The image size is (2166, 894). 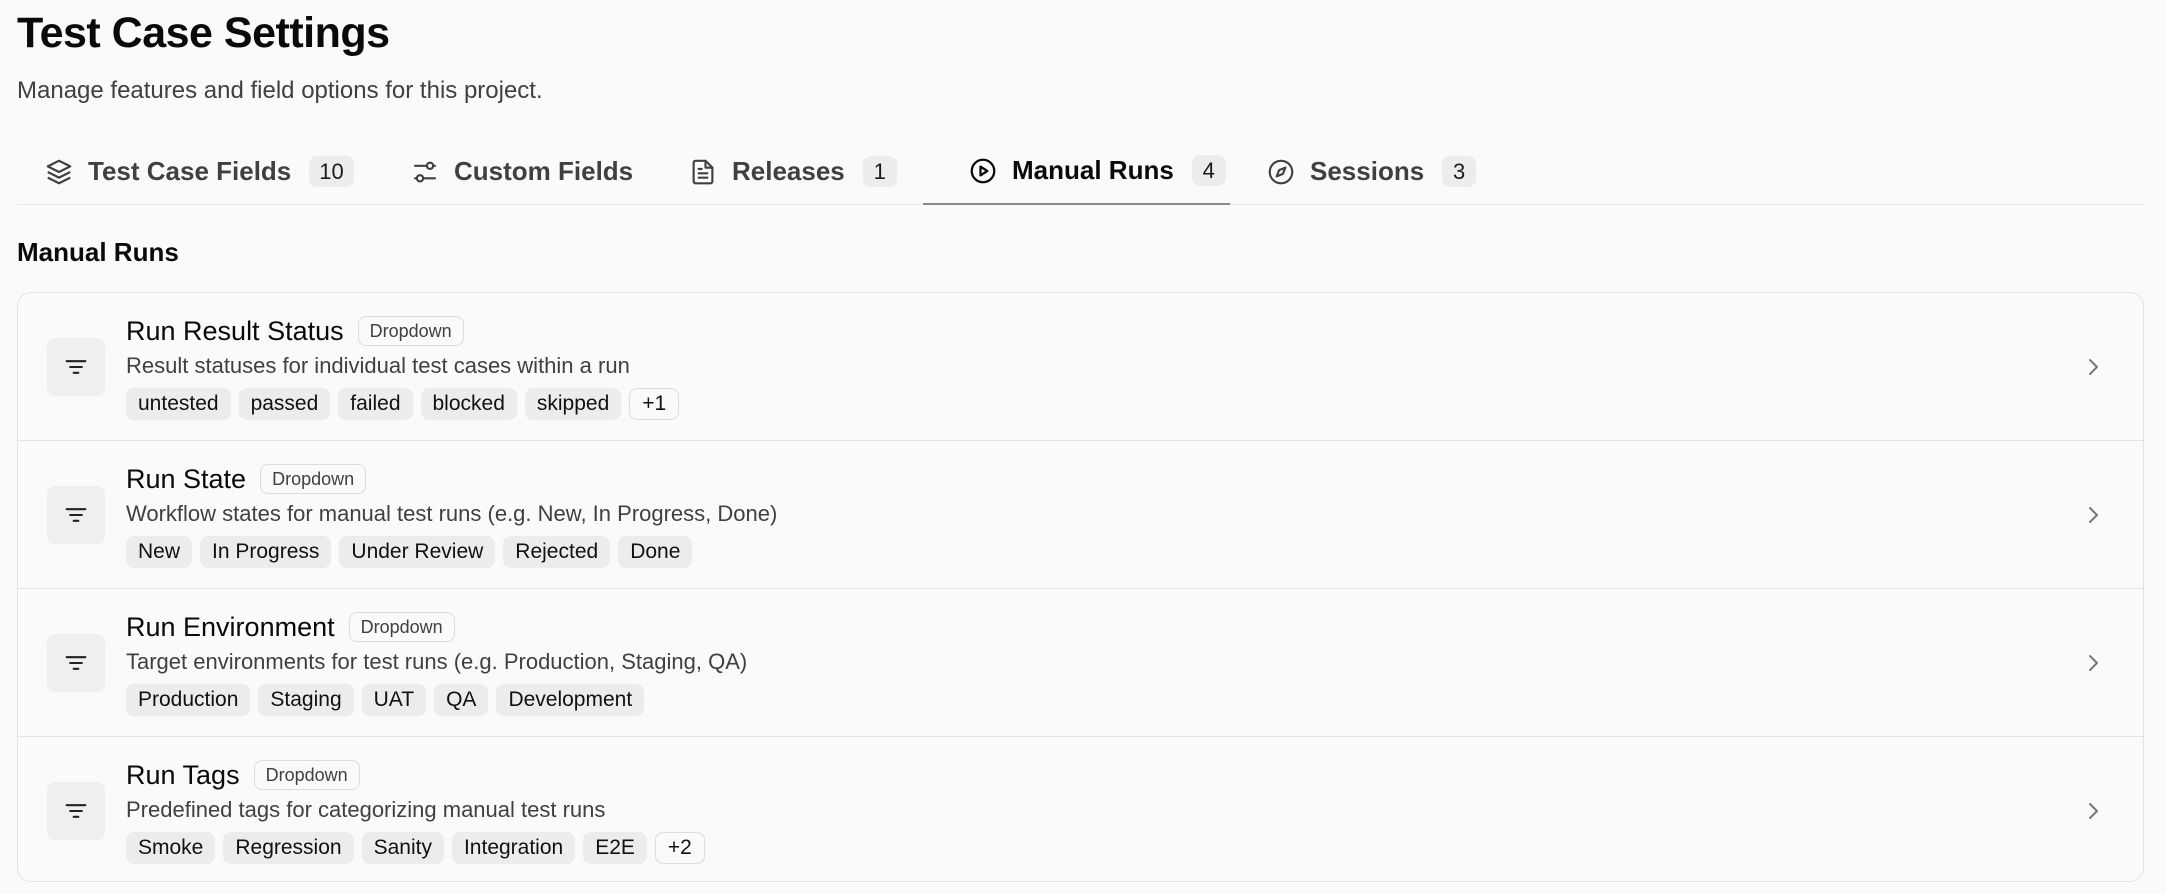 What do you see at coordinates (159, 552) in the screenshot?
I see `option-chip: New` at bounding box center [159, 552].